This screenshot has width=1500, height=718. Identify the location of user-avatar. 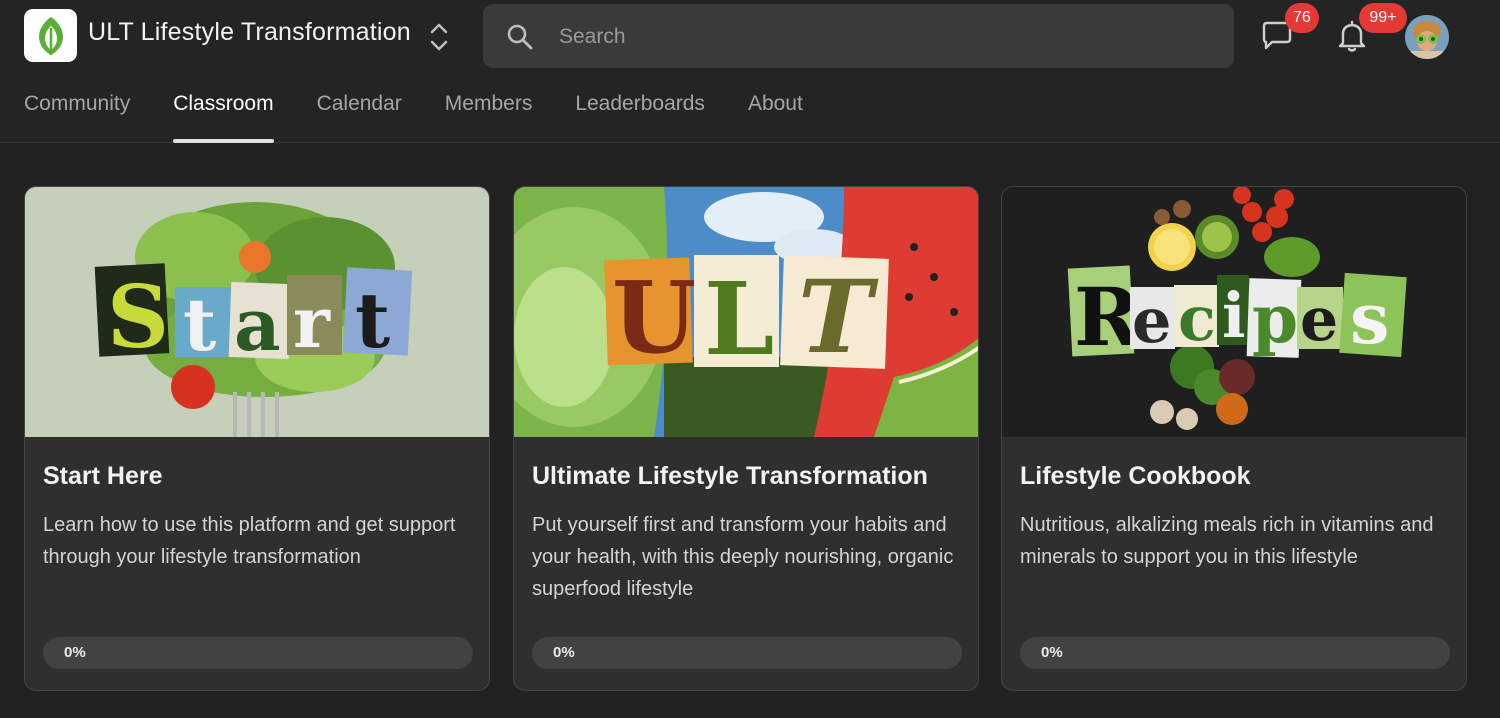
(1427, 37).